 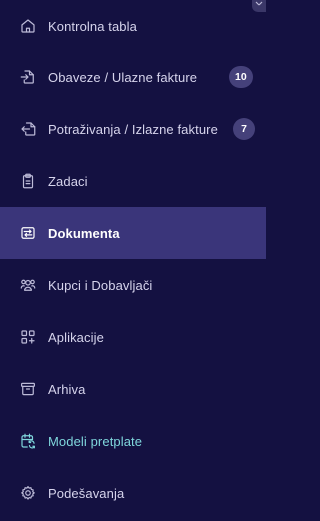 What do you see at coordinates (100, 285) in the screenshot?
I see `sidebar-item-label: Kupci i Dobavljači` at bounding box center [100, 285].